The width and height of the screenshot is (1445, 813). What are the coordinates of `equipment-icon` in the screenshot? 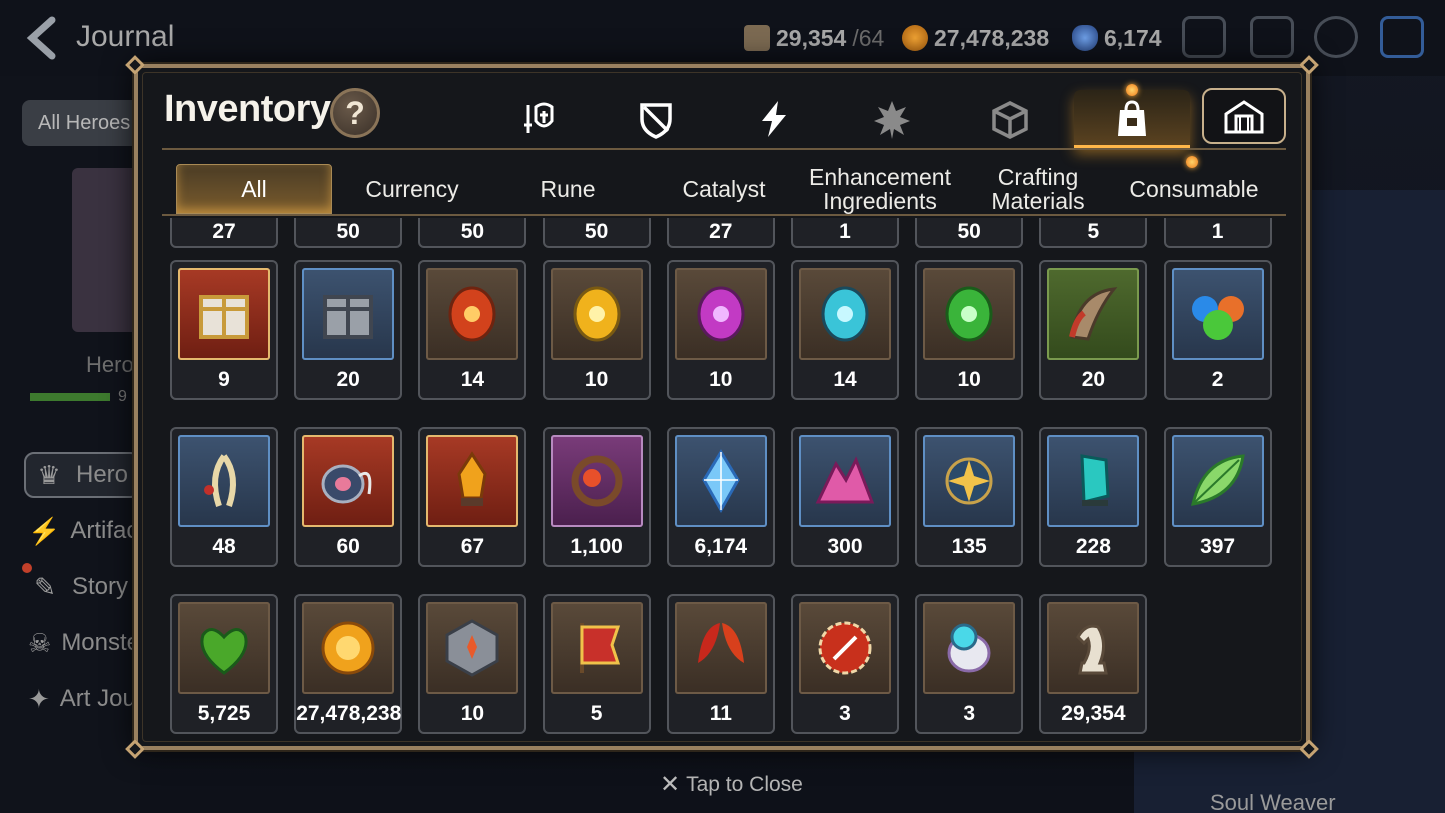 It's located at (539, 117).